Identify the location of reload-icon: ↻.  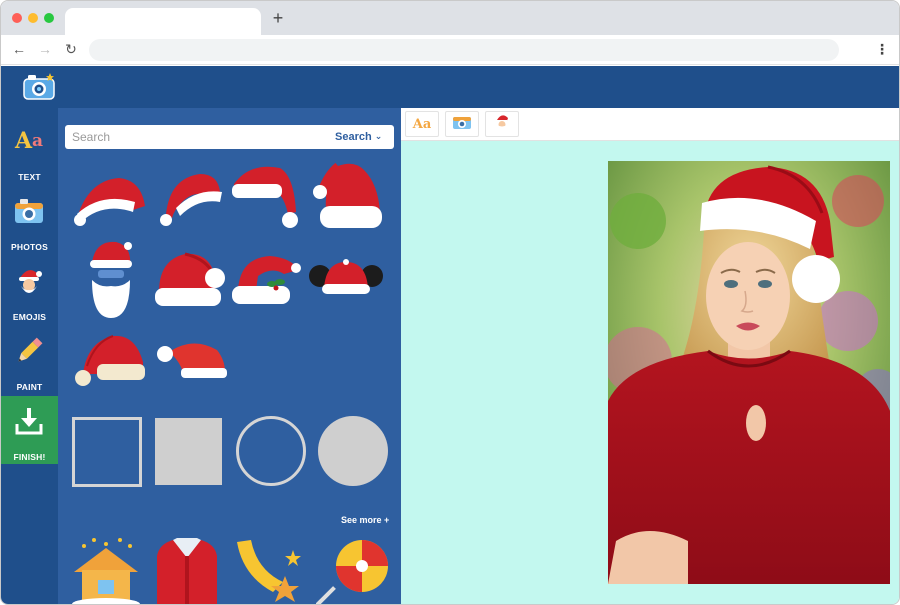
(71, 49).